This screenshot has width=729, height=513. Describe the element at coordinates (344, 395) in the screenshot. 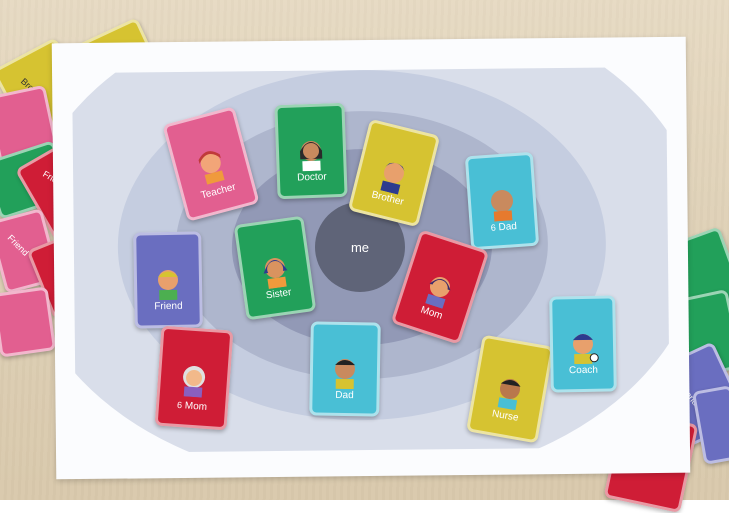

I see `card-label: Dad` at that location.